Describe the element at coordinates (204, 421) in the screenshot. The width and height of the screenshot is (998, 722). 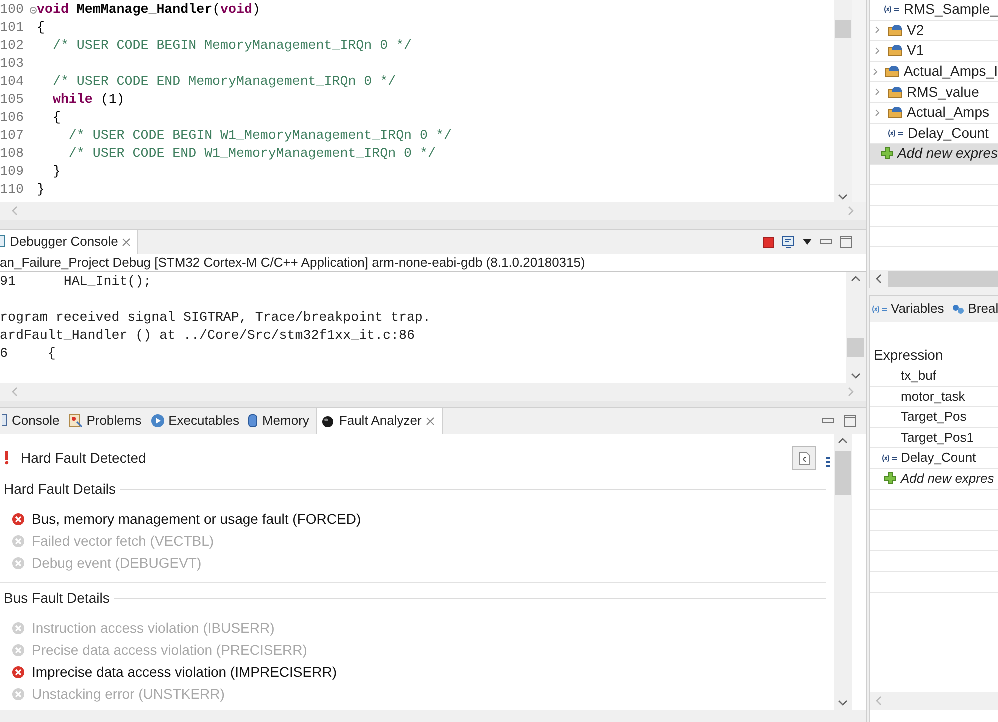
I see `tab-label: Executables` at that location.